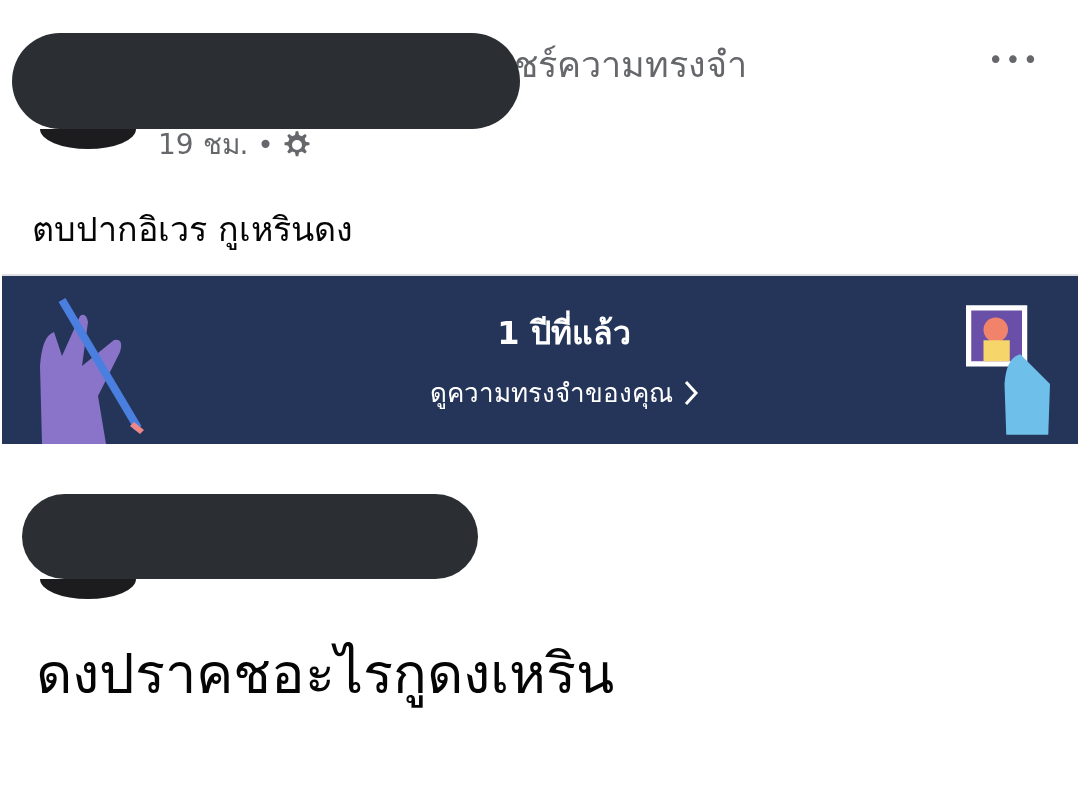 This screenshot has width=1080, height=804. I want to click on chevron-icon, so click(690, 392).